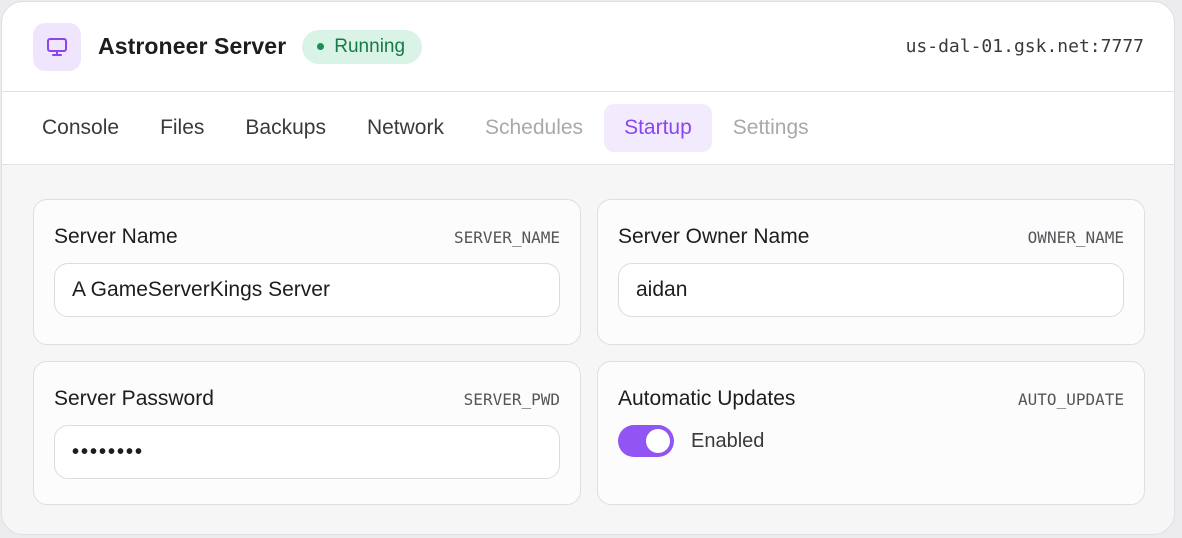  Describe the element at coordinates (507, 237) in the screenshot. I see `server-name-env: SERVER_NAME` at that location.